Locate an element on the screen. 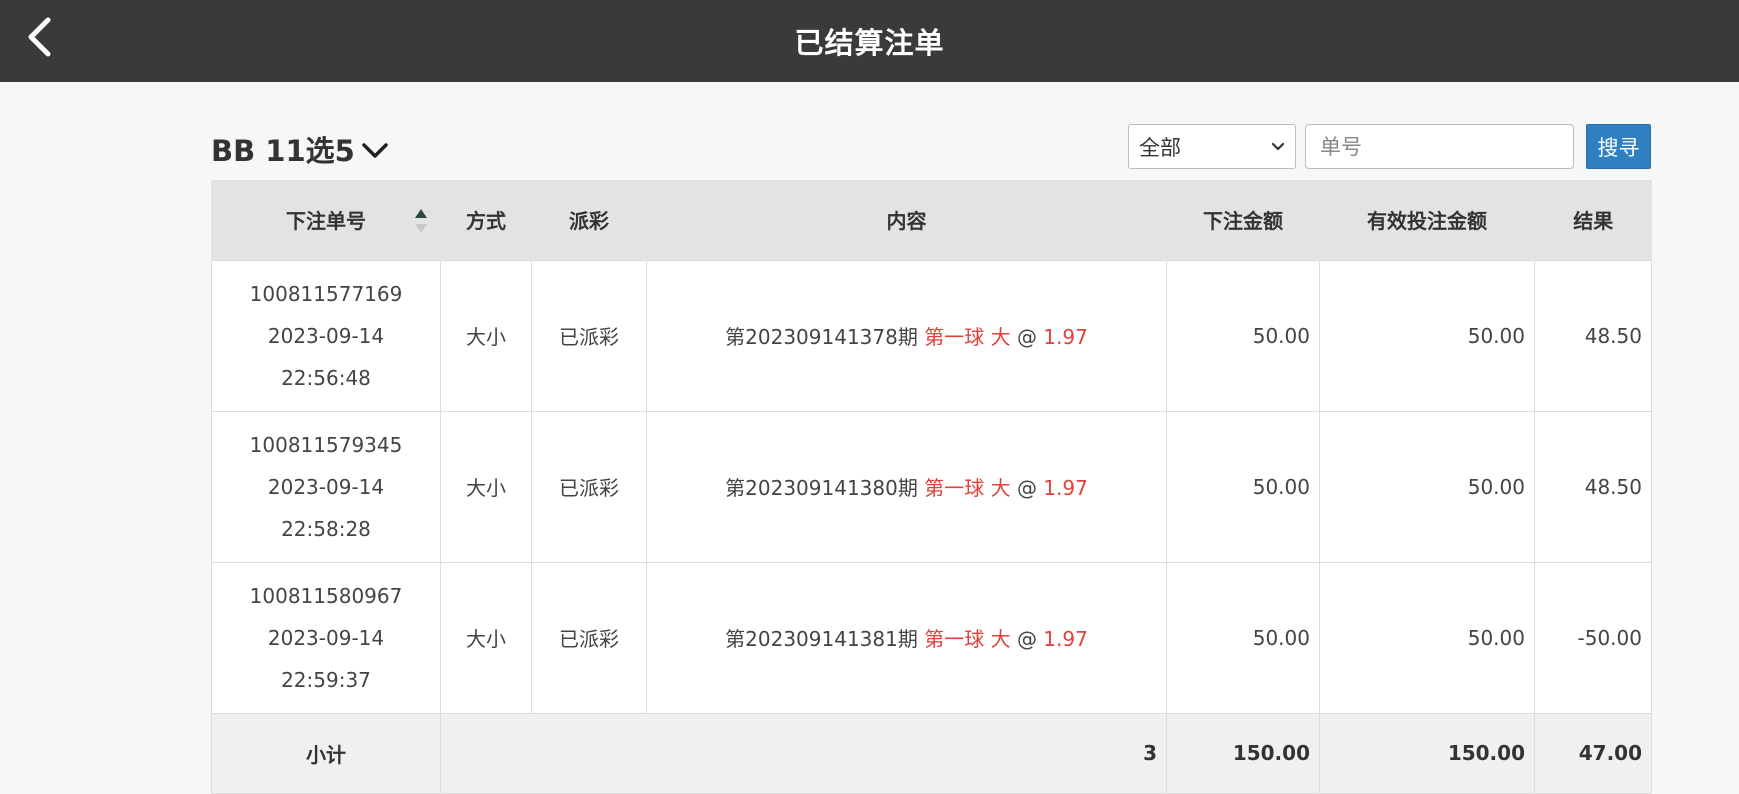 This screenshot has height=794, width=1739. subtotal-label: 小计 is located at coordinates (326, 753).